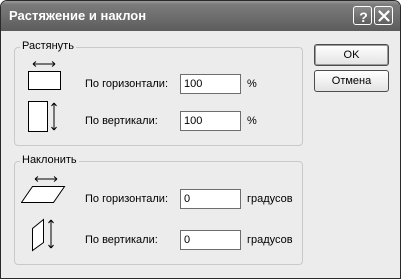 The width and height of the screenshot is (401, 279). Describe the element at coordinates (252, 84) in the screenshot. I see `stretch-horizontal-unit: %` at that location.